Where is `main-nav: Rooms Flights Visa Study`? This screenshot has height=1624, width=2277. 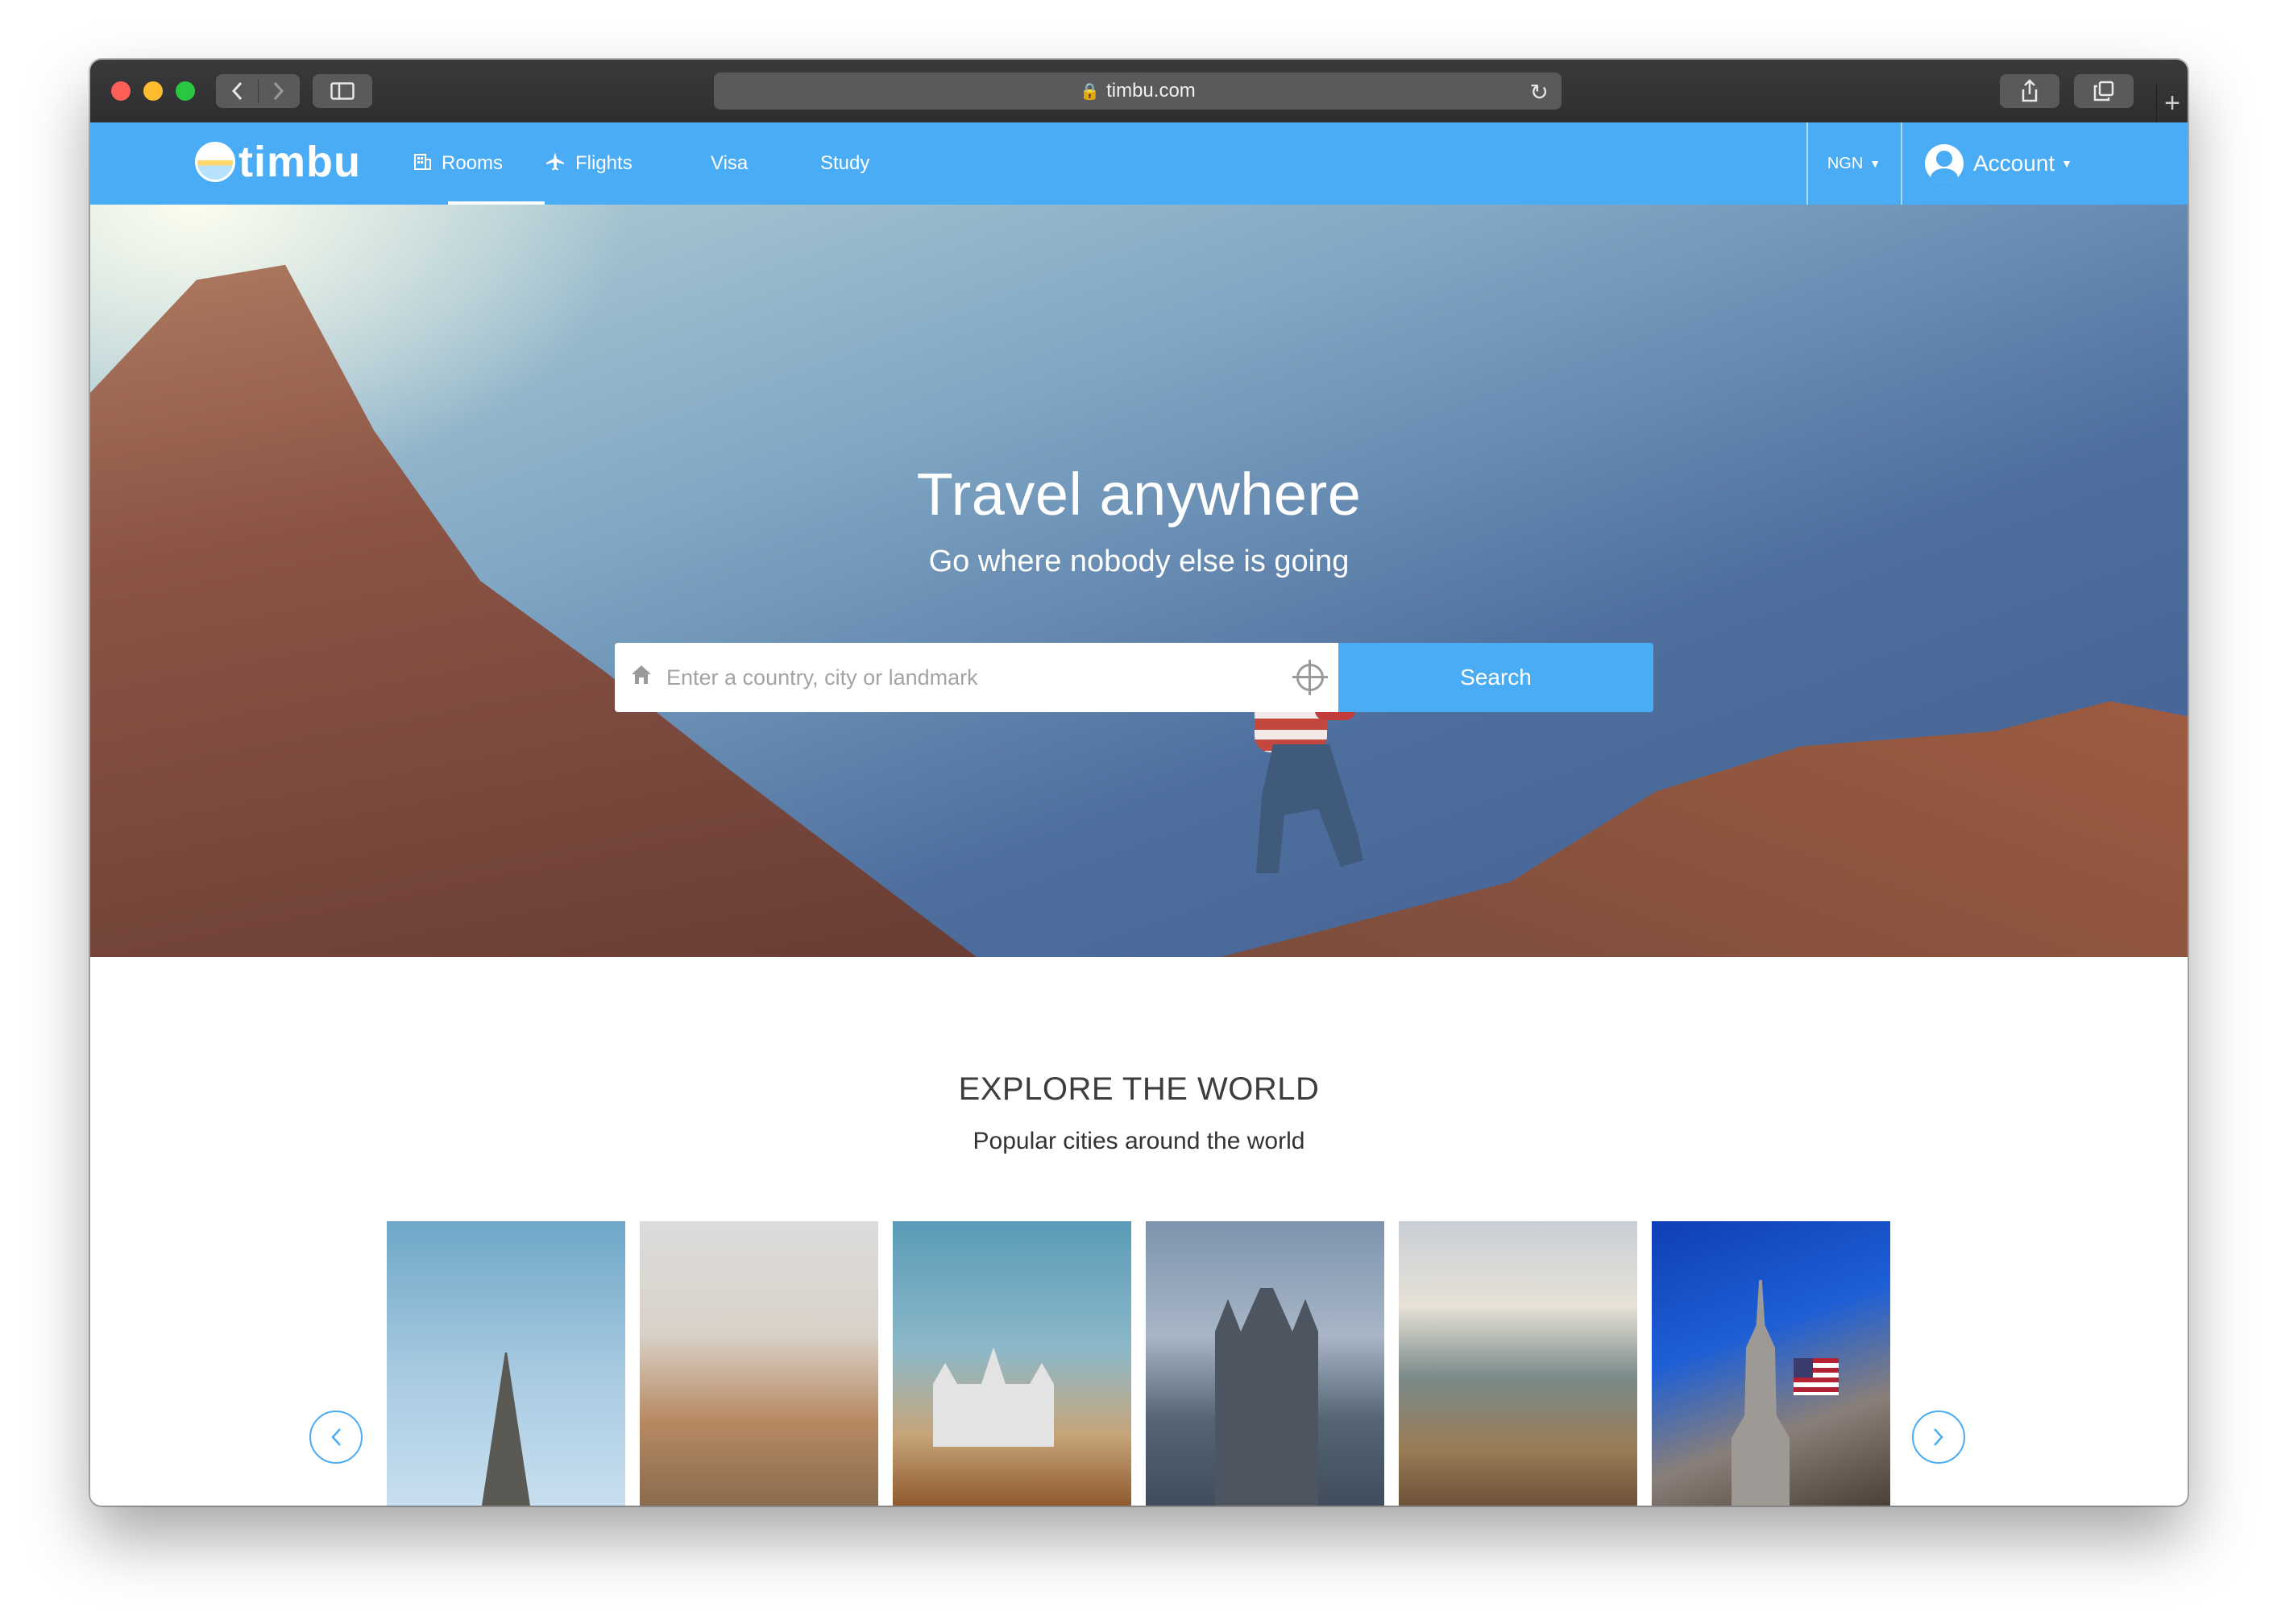
main-nav: Rooms Flights Visa Study is located at coordinates (665, 163).